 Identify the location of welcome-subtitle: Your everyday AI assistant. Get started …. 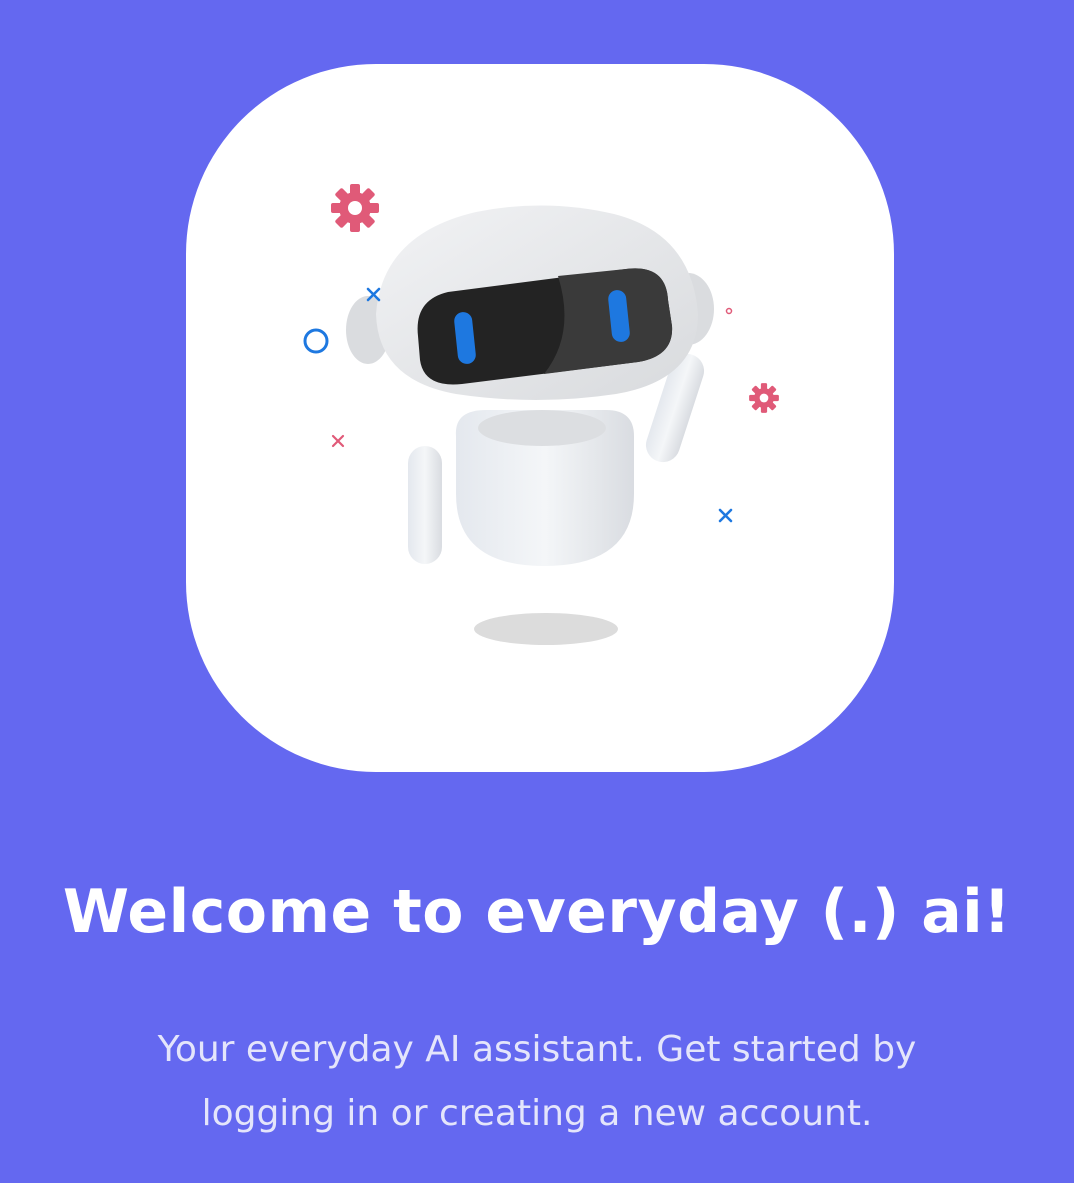
(537, 1081).